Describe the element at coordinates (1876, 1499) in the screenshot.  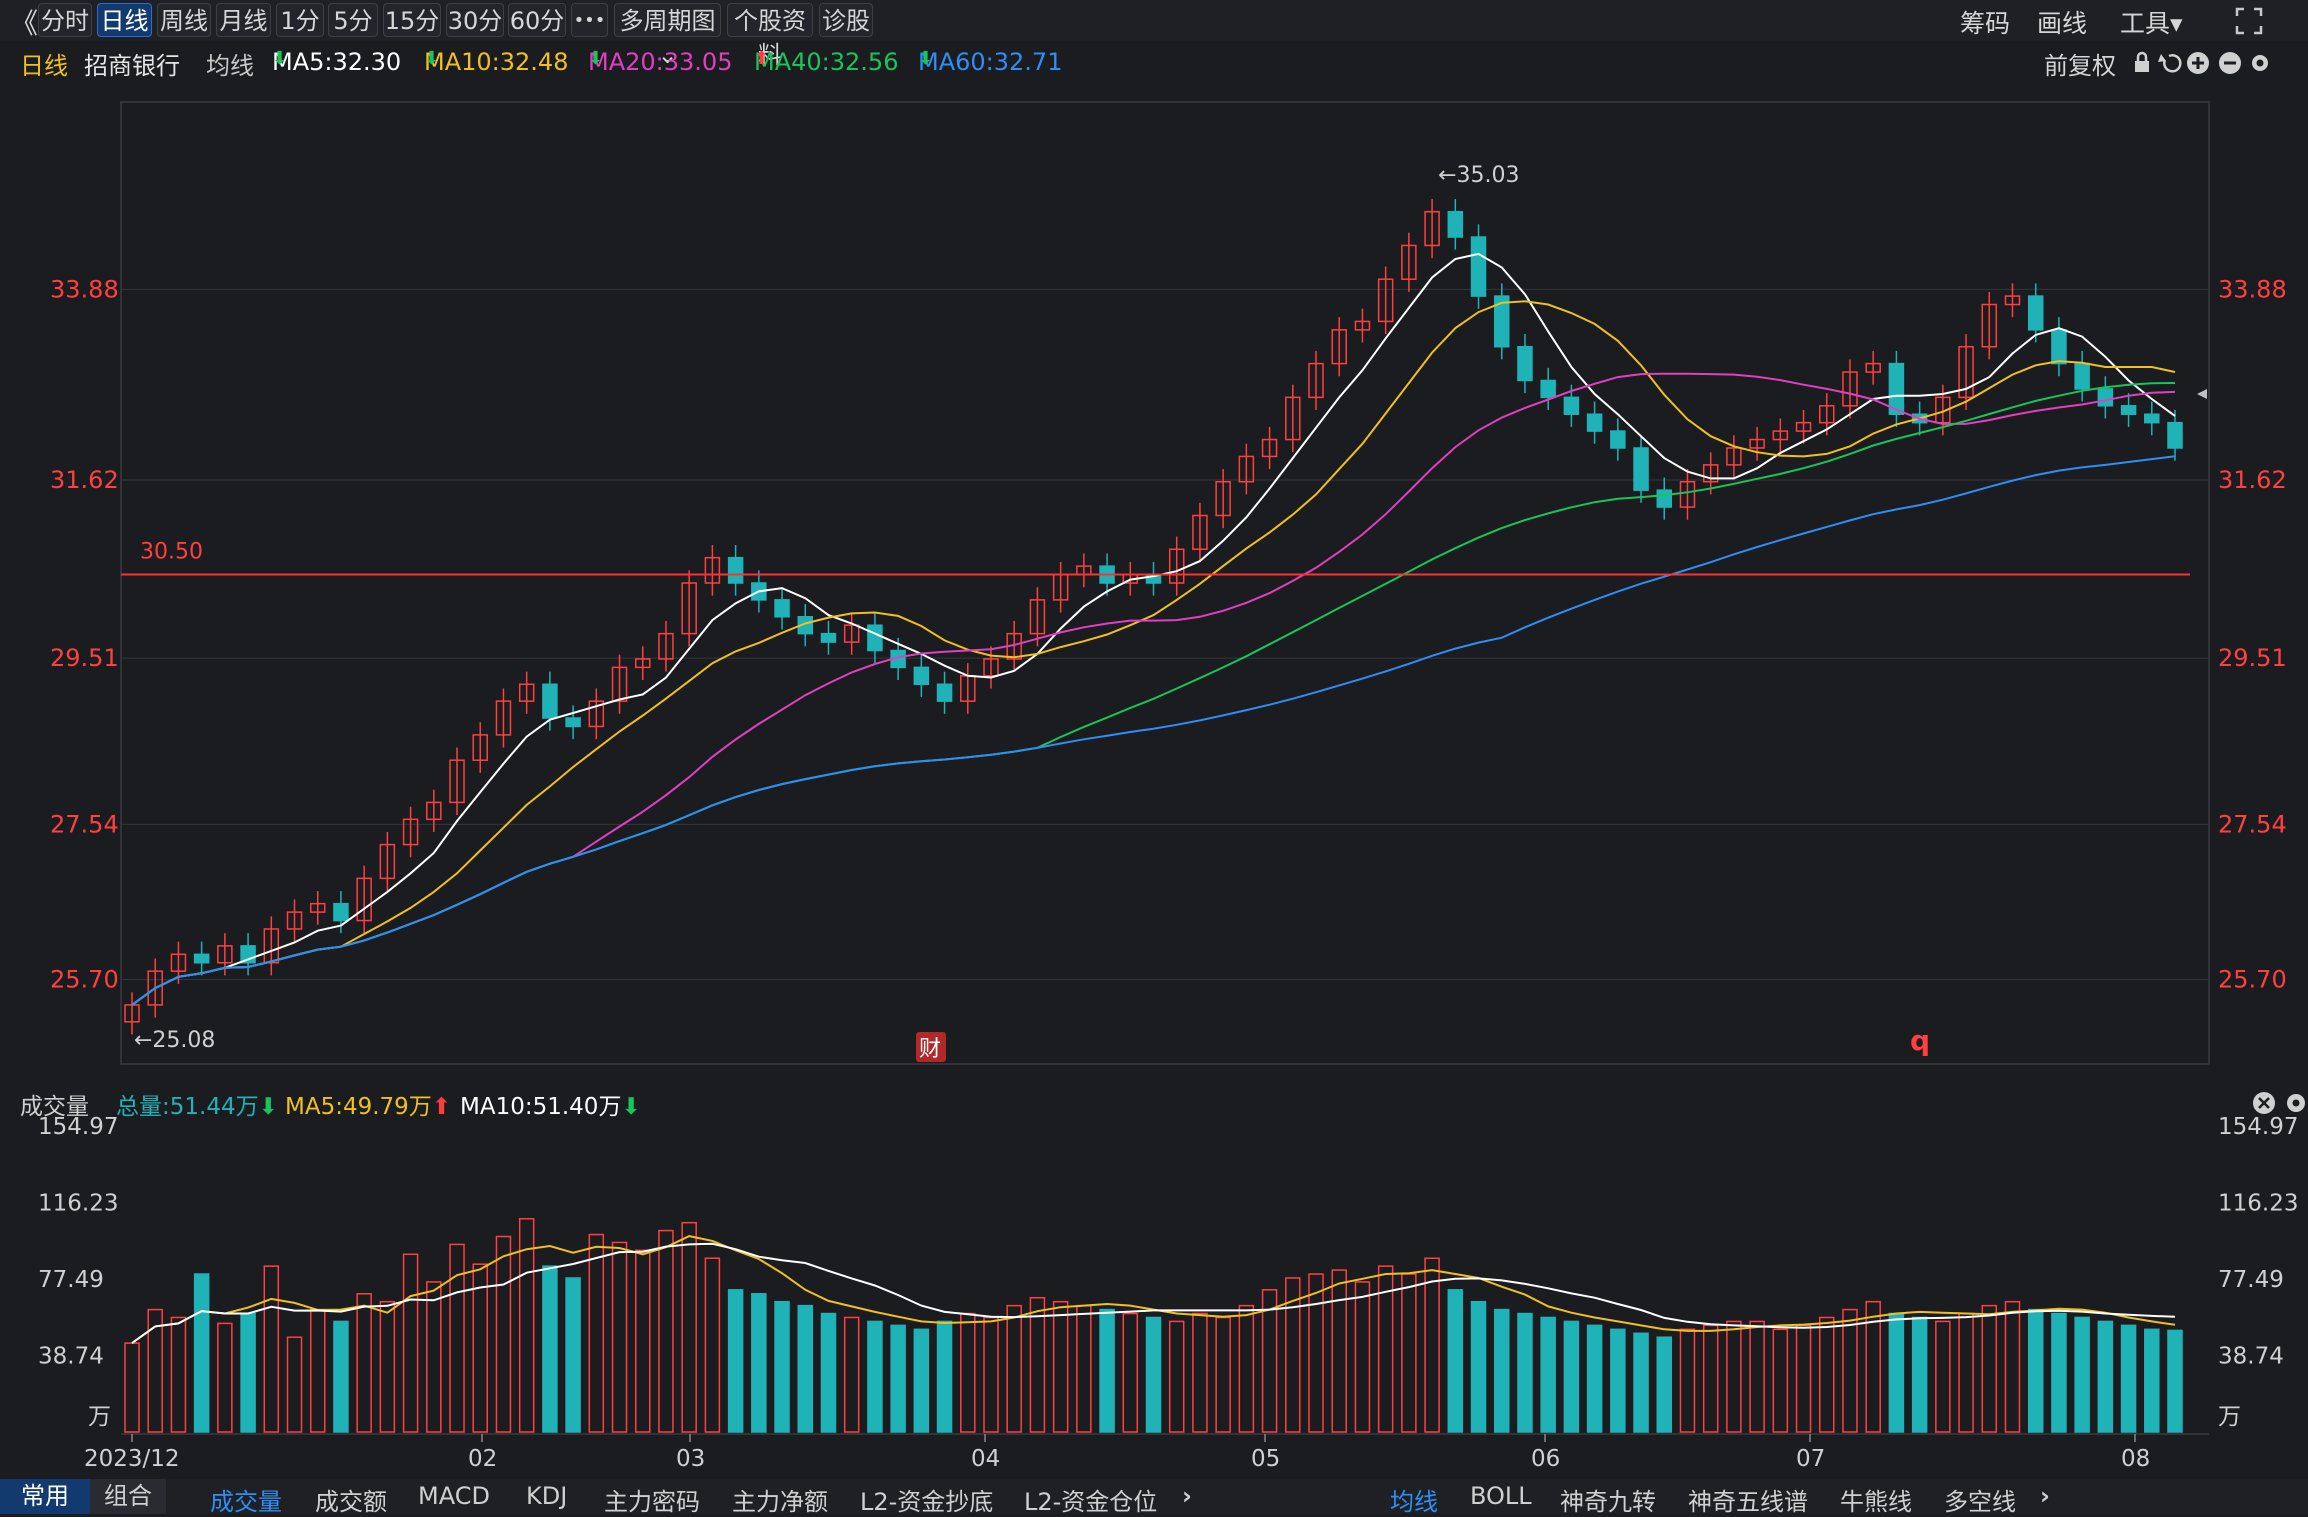
I see `overlay-bull-bear: 牛熊线` at that location.